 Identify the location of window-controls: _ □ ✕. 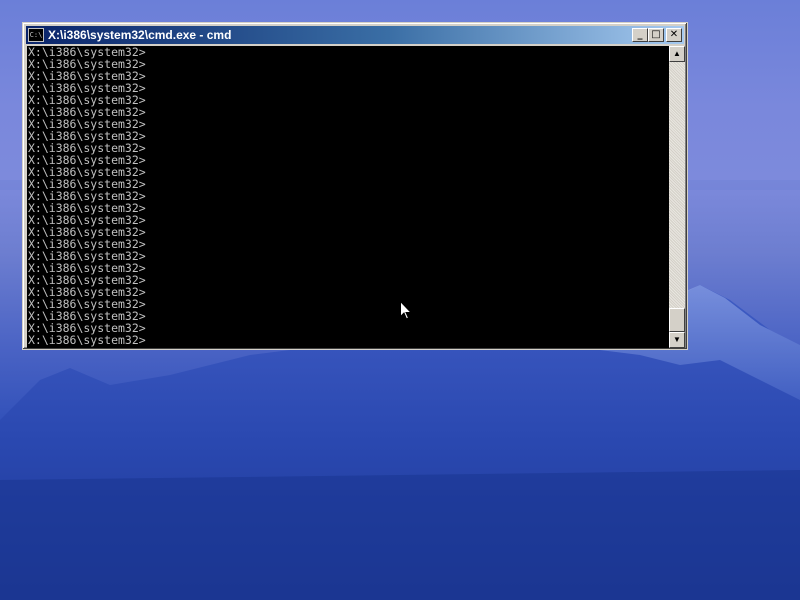
(657, 35).